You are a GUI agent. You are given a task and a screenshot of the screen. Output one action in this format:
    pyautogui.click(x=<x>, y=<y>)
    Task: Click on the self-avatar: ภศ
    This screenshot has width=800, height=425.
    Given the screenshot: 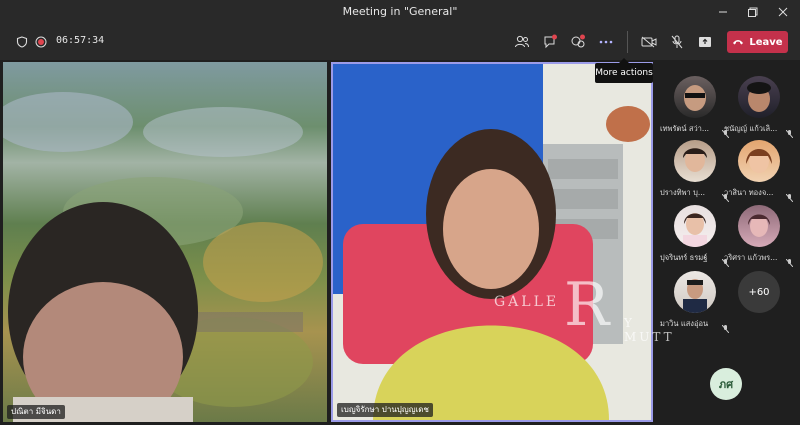 What is the action you would take?
    pyautogui.click(x=726, y=384)
    